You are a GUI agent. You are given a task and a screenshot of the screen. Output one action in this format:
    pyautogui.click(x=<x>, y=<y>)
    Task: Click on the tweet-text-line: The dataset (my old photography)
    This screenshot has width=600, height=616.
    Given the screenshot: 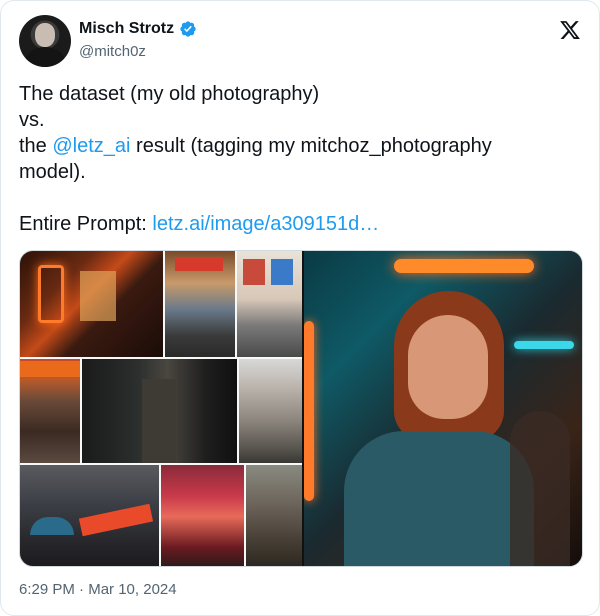 What is the action you would take?
    pyautogui.click(x=169, y=94)
    